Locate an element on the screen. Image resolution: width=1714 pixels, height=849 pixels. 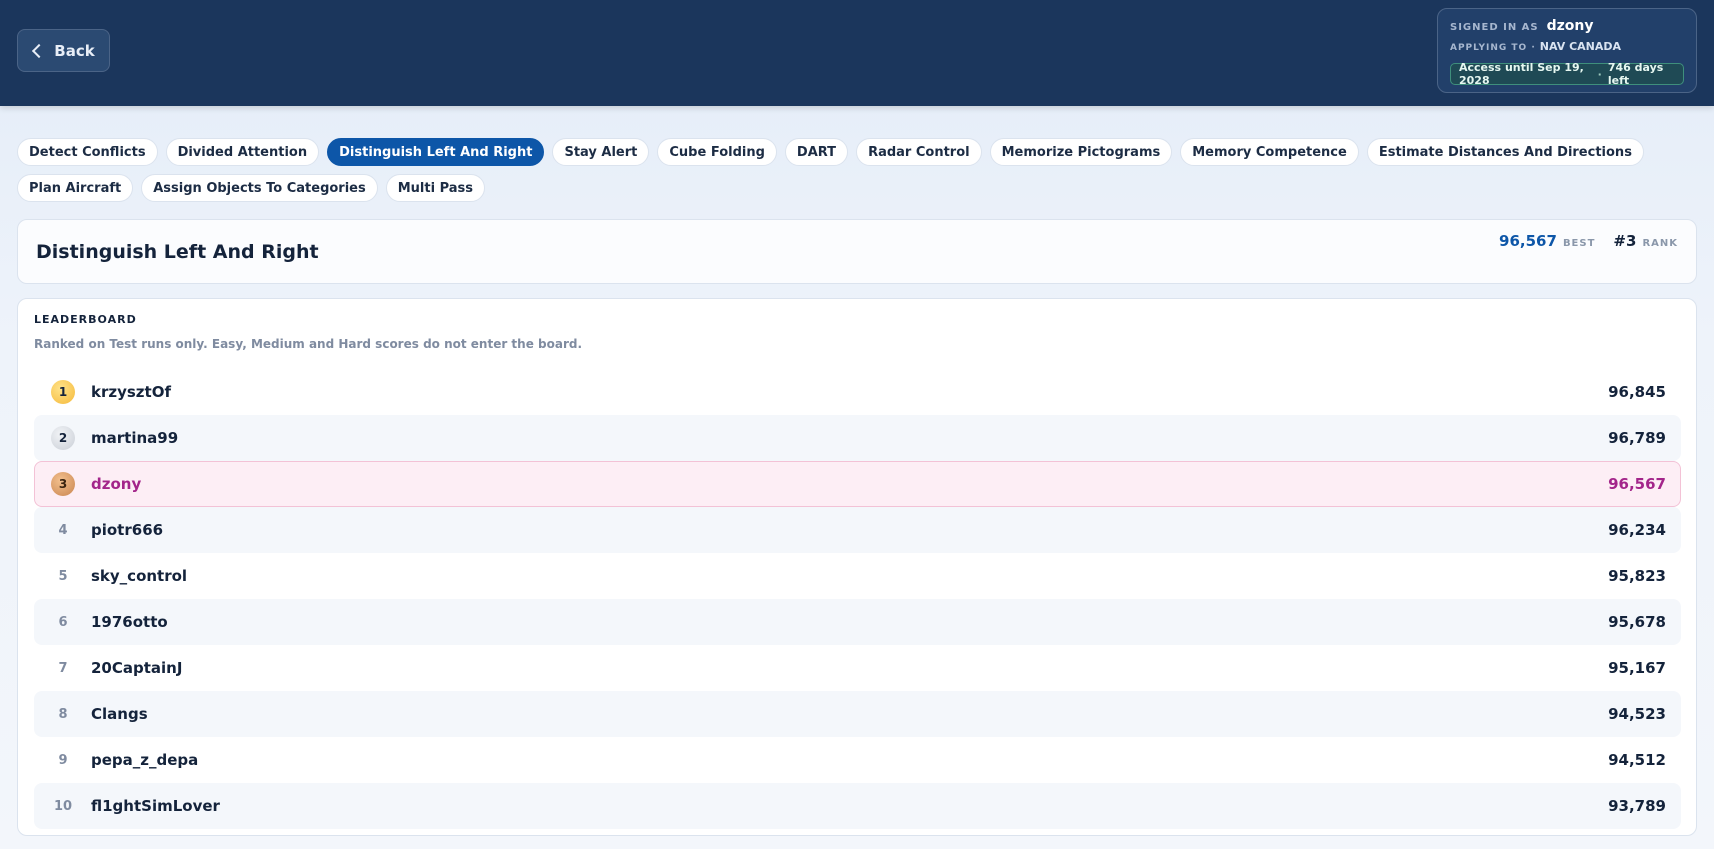
rank-cell: 1 is located at coordinates (63, 392).